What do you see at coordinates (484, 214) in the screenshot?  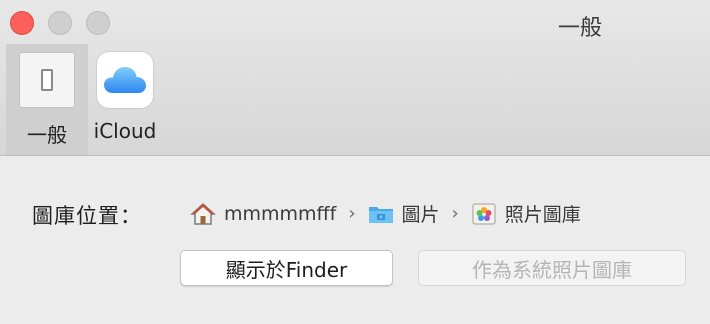 I see `photos-library-icon` at bounding box center [484, 214].